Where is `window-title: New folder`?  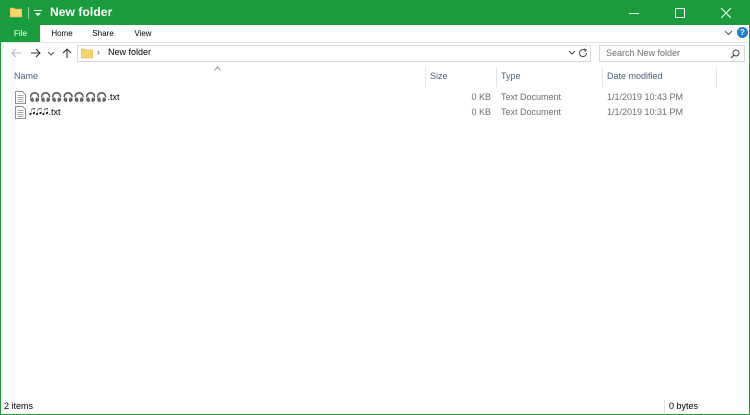
window-title: New folder is located at coordinates (81, 12).